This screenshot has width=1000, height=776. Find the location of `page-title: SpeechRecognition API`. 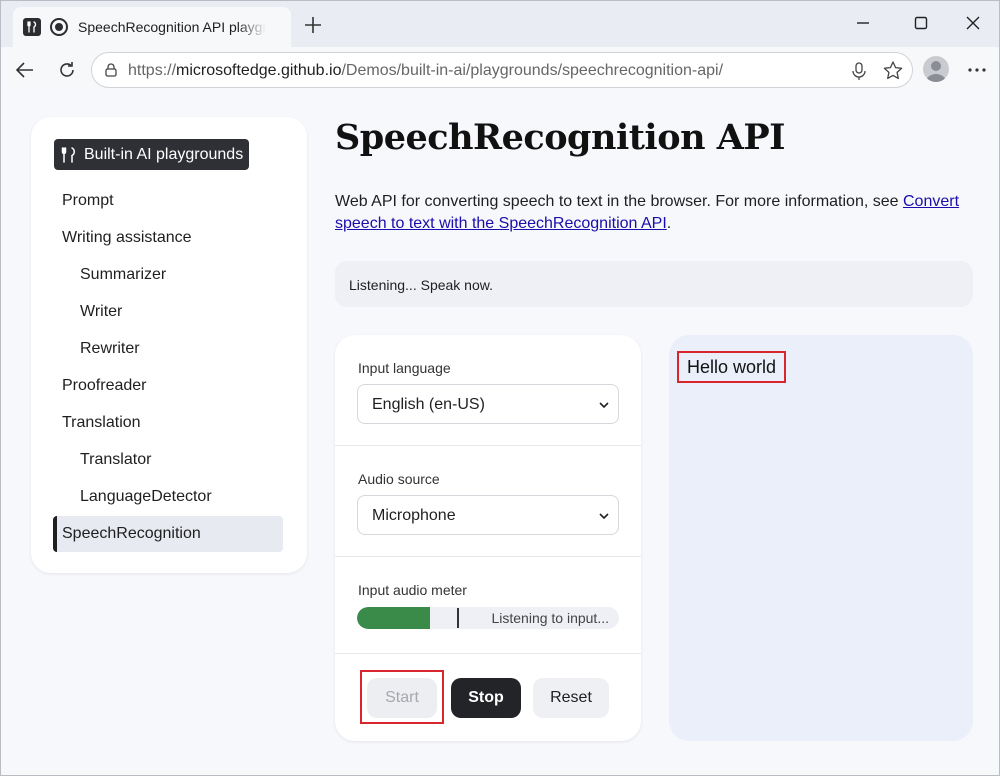

page-title: SpeechRecognition API is located at coordinates (560, 137).